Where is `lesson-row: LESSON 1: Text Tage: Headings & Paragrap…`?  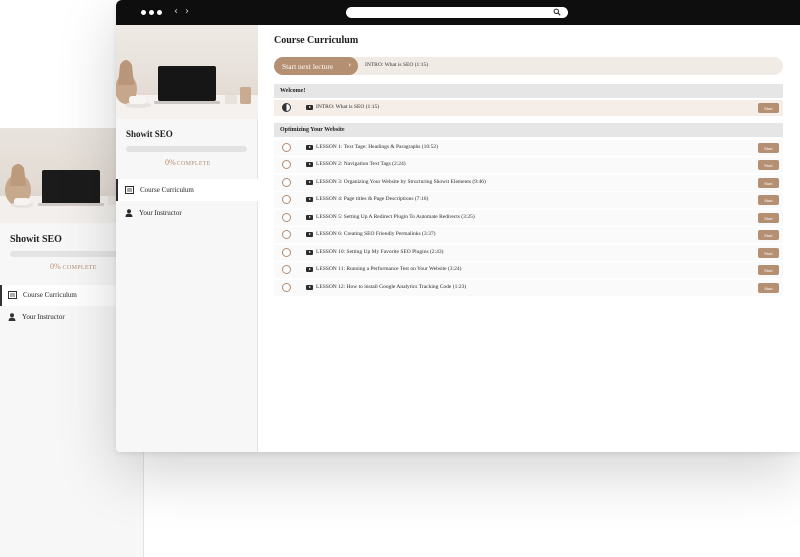
lesson-row: LESSON 1: Text Tage: Headings & Paragrap… is located at coordinates (528, 148).